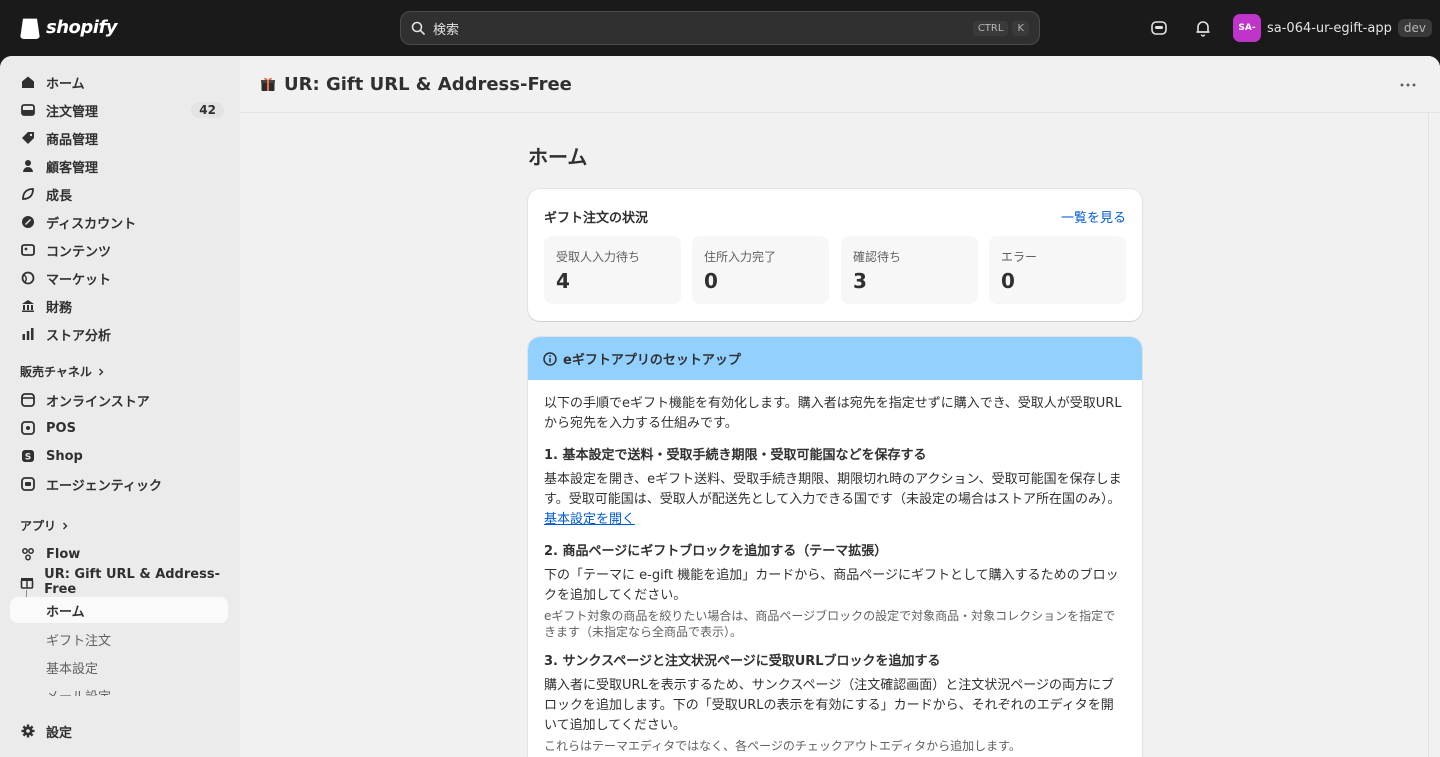  What do you see at coordinates (1057, 270) in the screenshot?
I see `stat-error: エラー 0` at bounding box center [1057, 270].